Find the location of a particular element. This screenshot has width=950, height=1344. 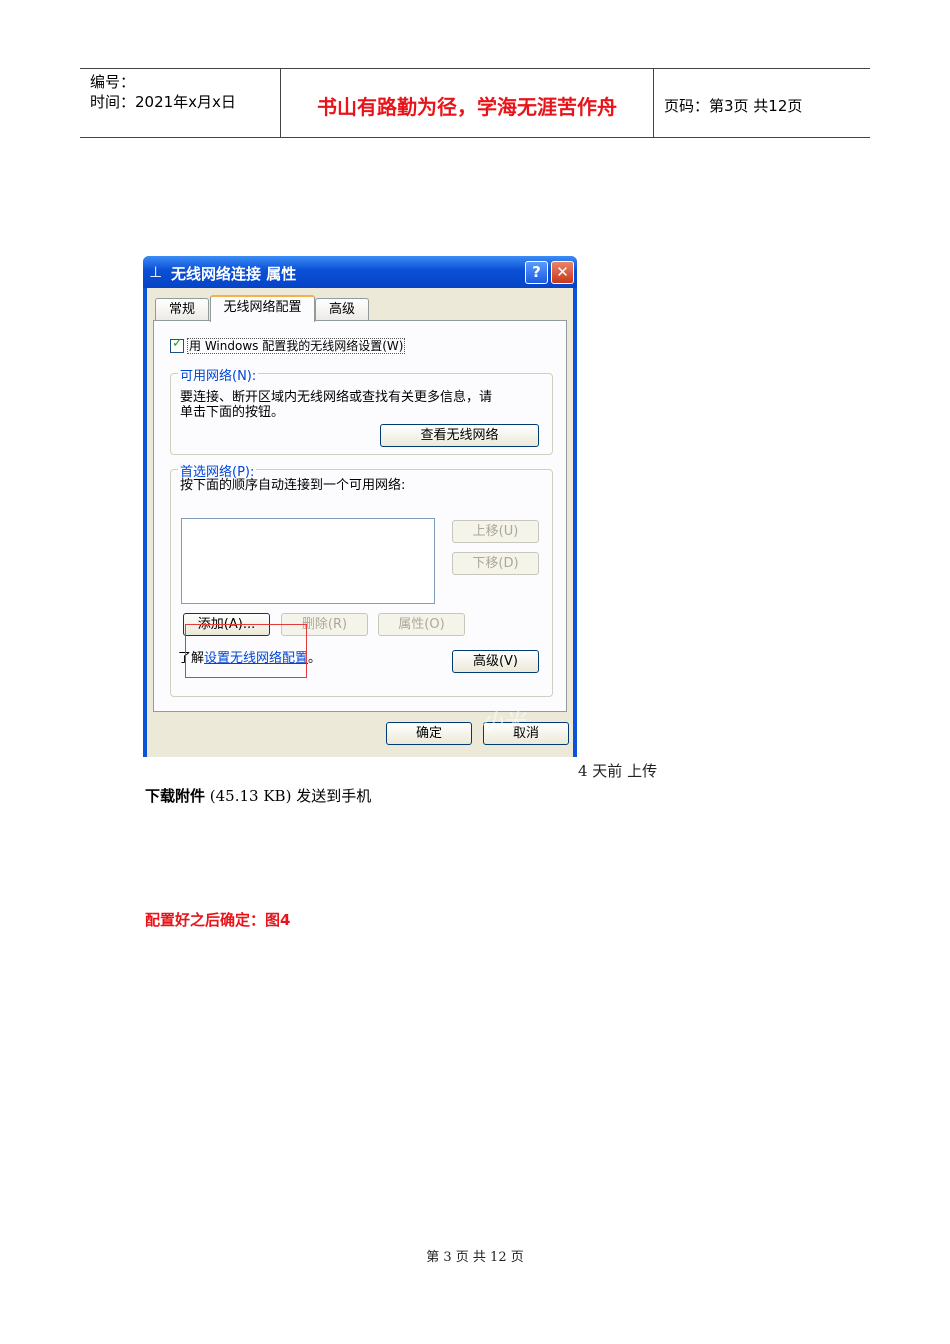

available-text-1: 要连接、断开区域内无线网络或查找有关更多信息，请 is located at coordinates (336, 397).